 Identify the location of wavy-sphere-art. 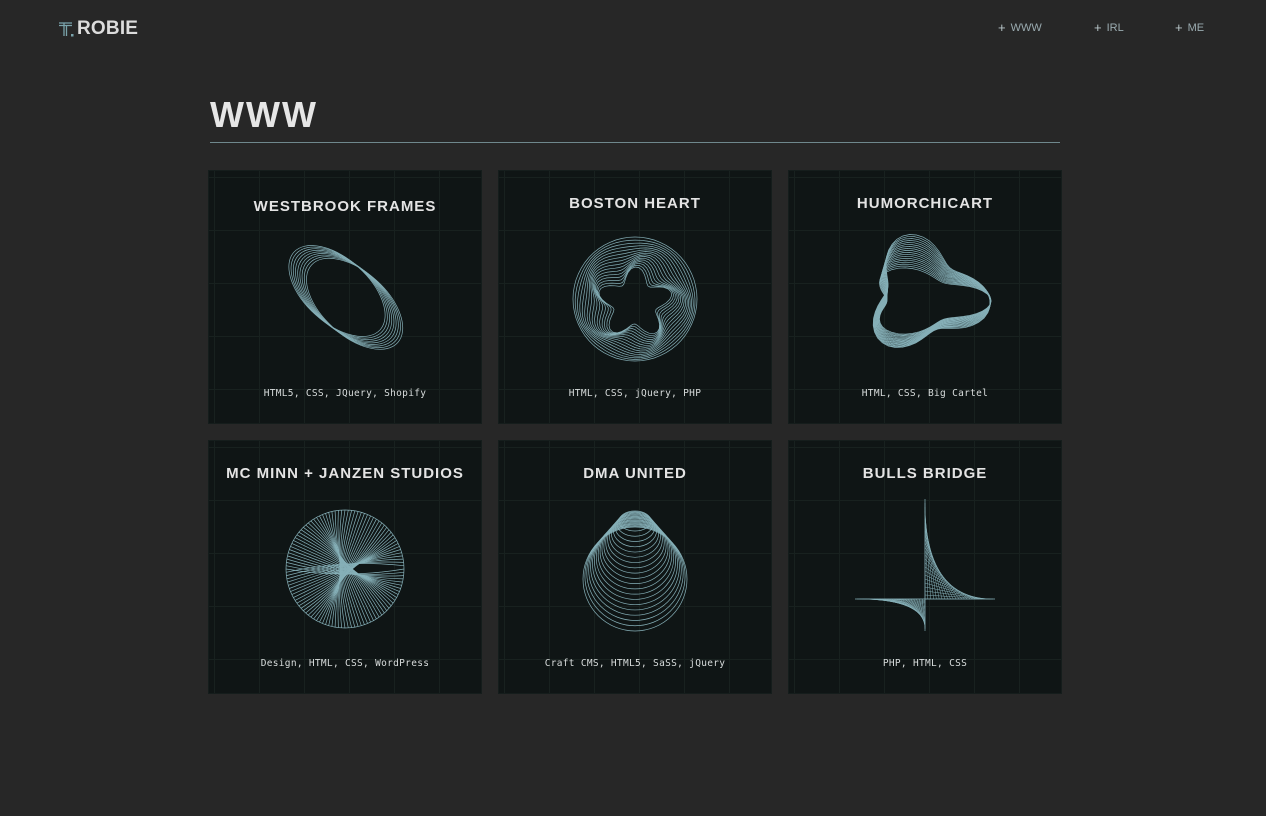
(635, 299).